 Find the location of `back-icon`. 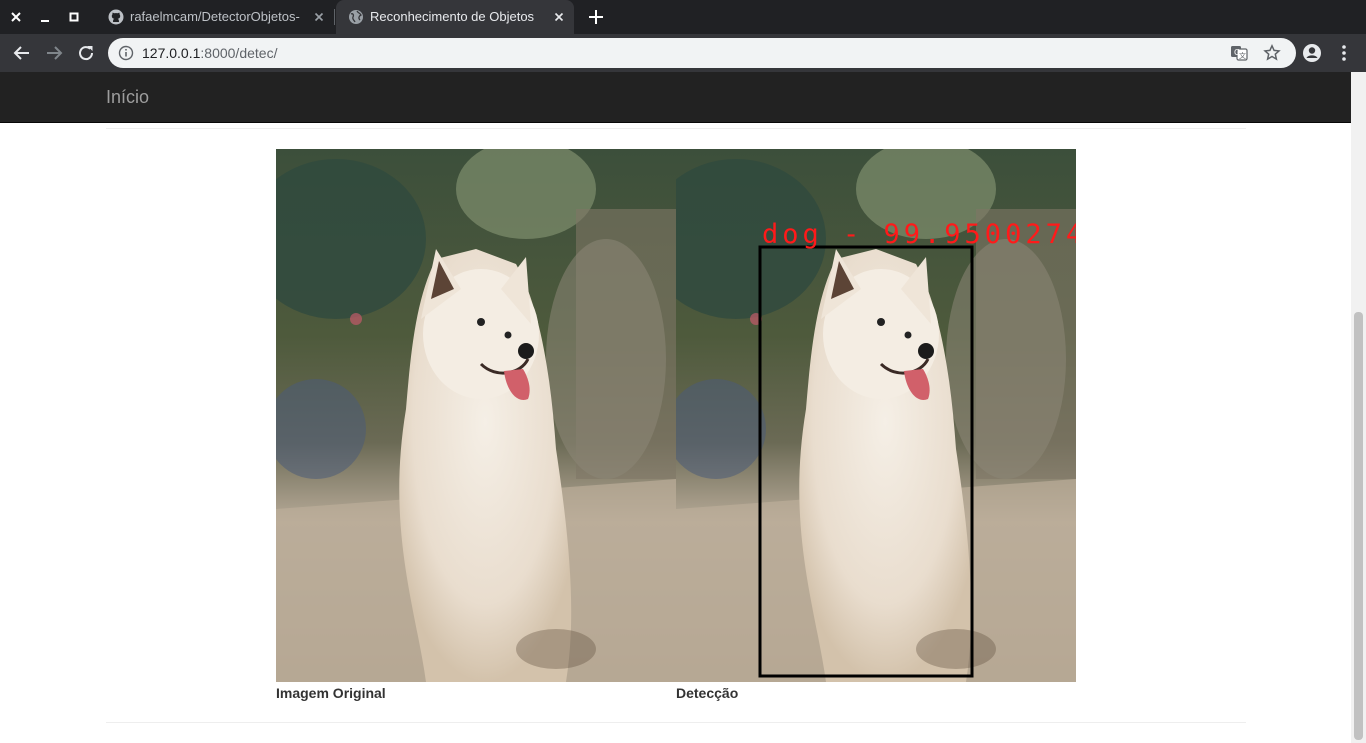

back-icon is located at coordinates (22, 53).